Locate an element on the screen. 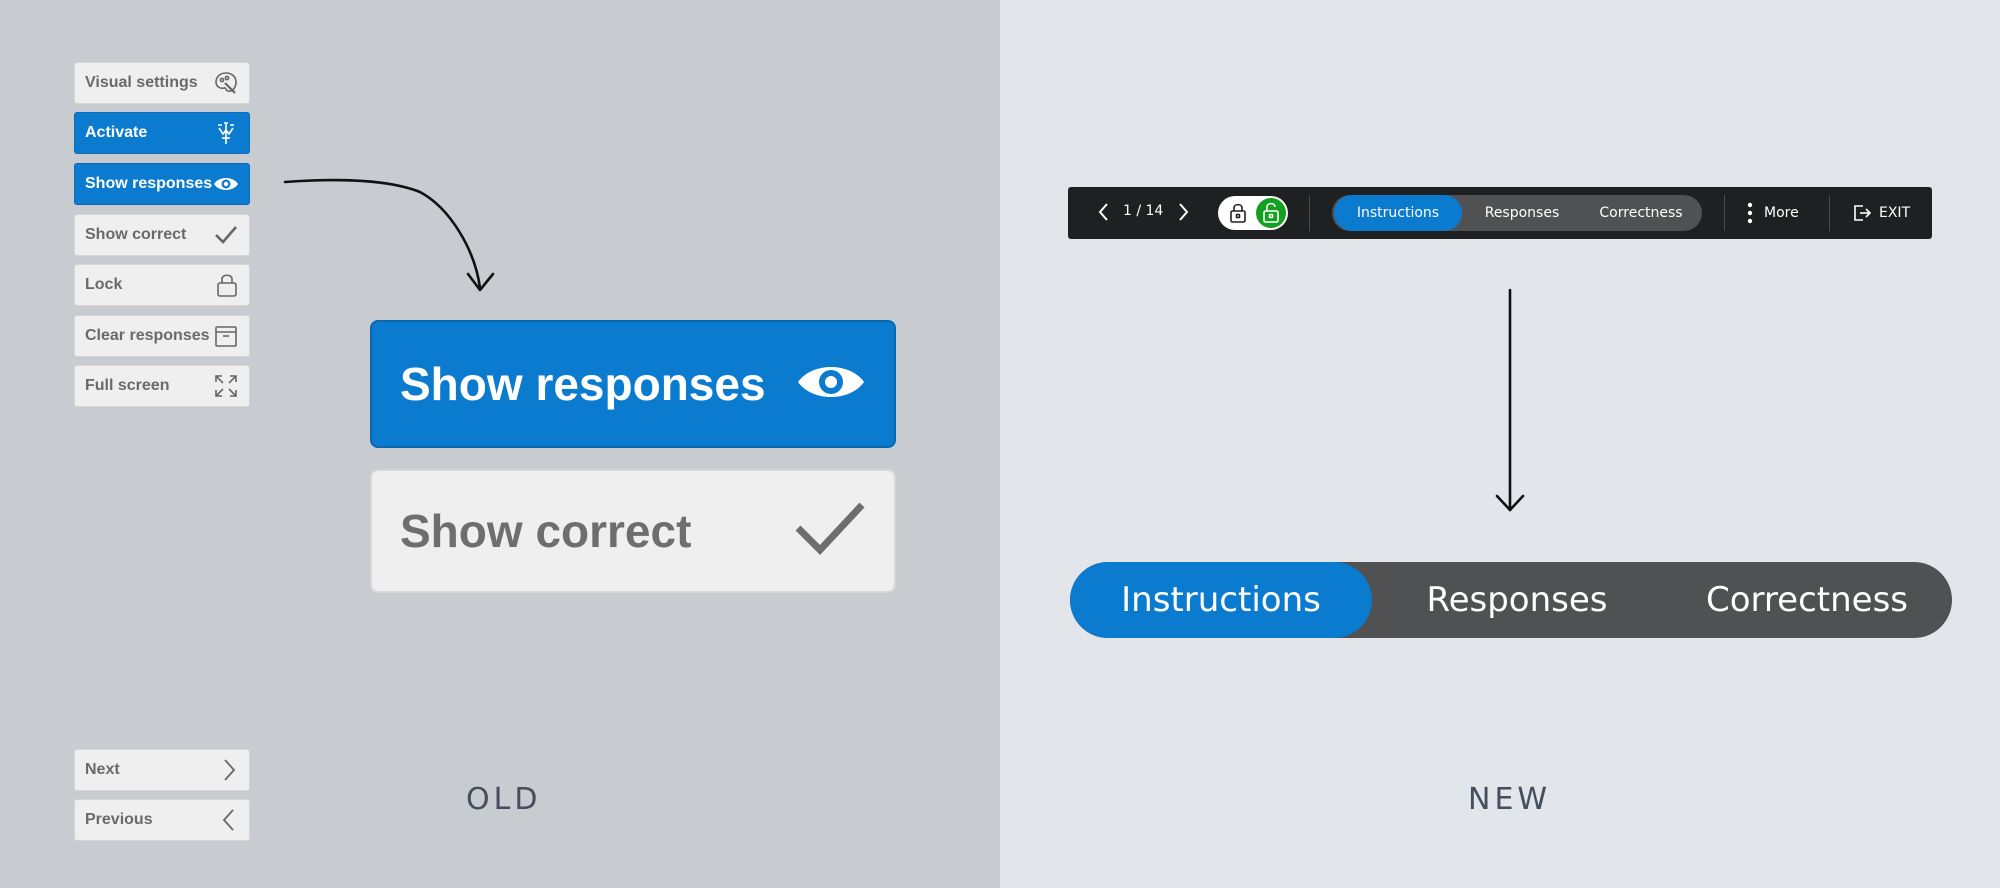  unlock-icon is located at coordinates (1271, 213).